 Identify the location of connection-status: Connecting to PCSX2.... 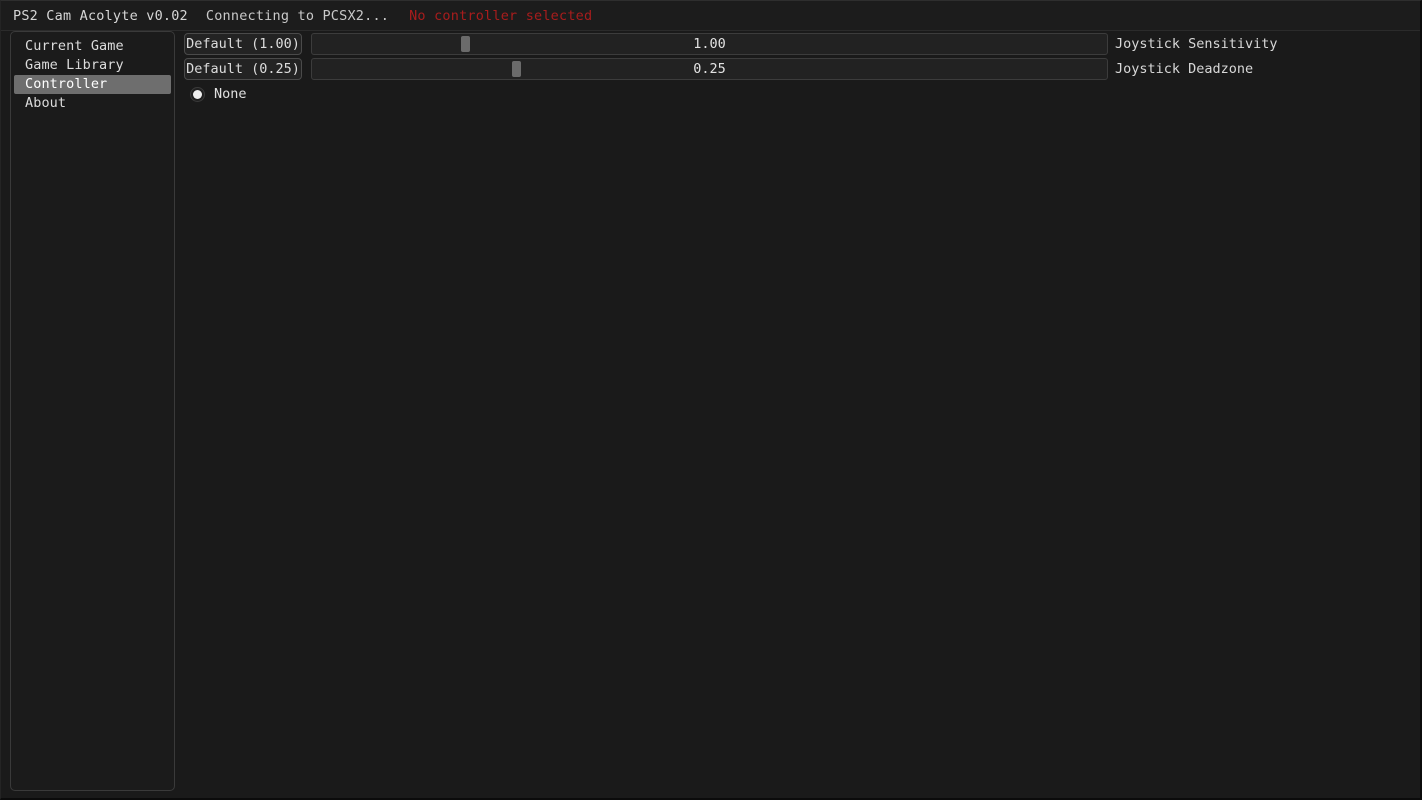
(297, 15).